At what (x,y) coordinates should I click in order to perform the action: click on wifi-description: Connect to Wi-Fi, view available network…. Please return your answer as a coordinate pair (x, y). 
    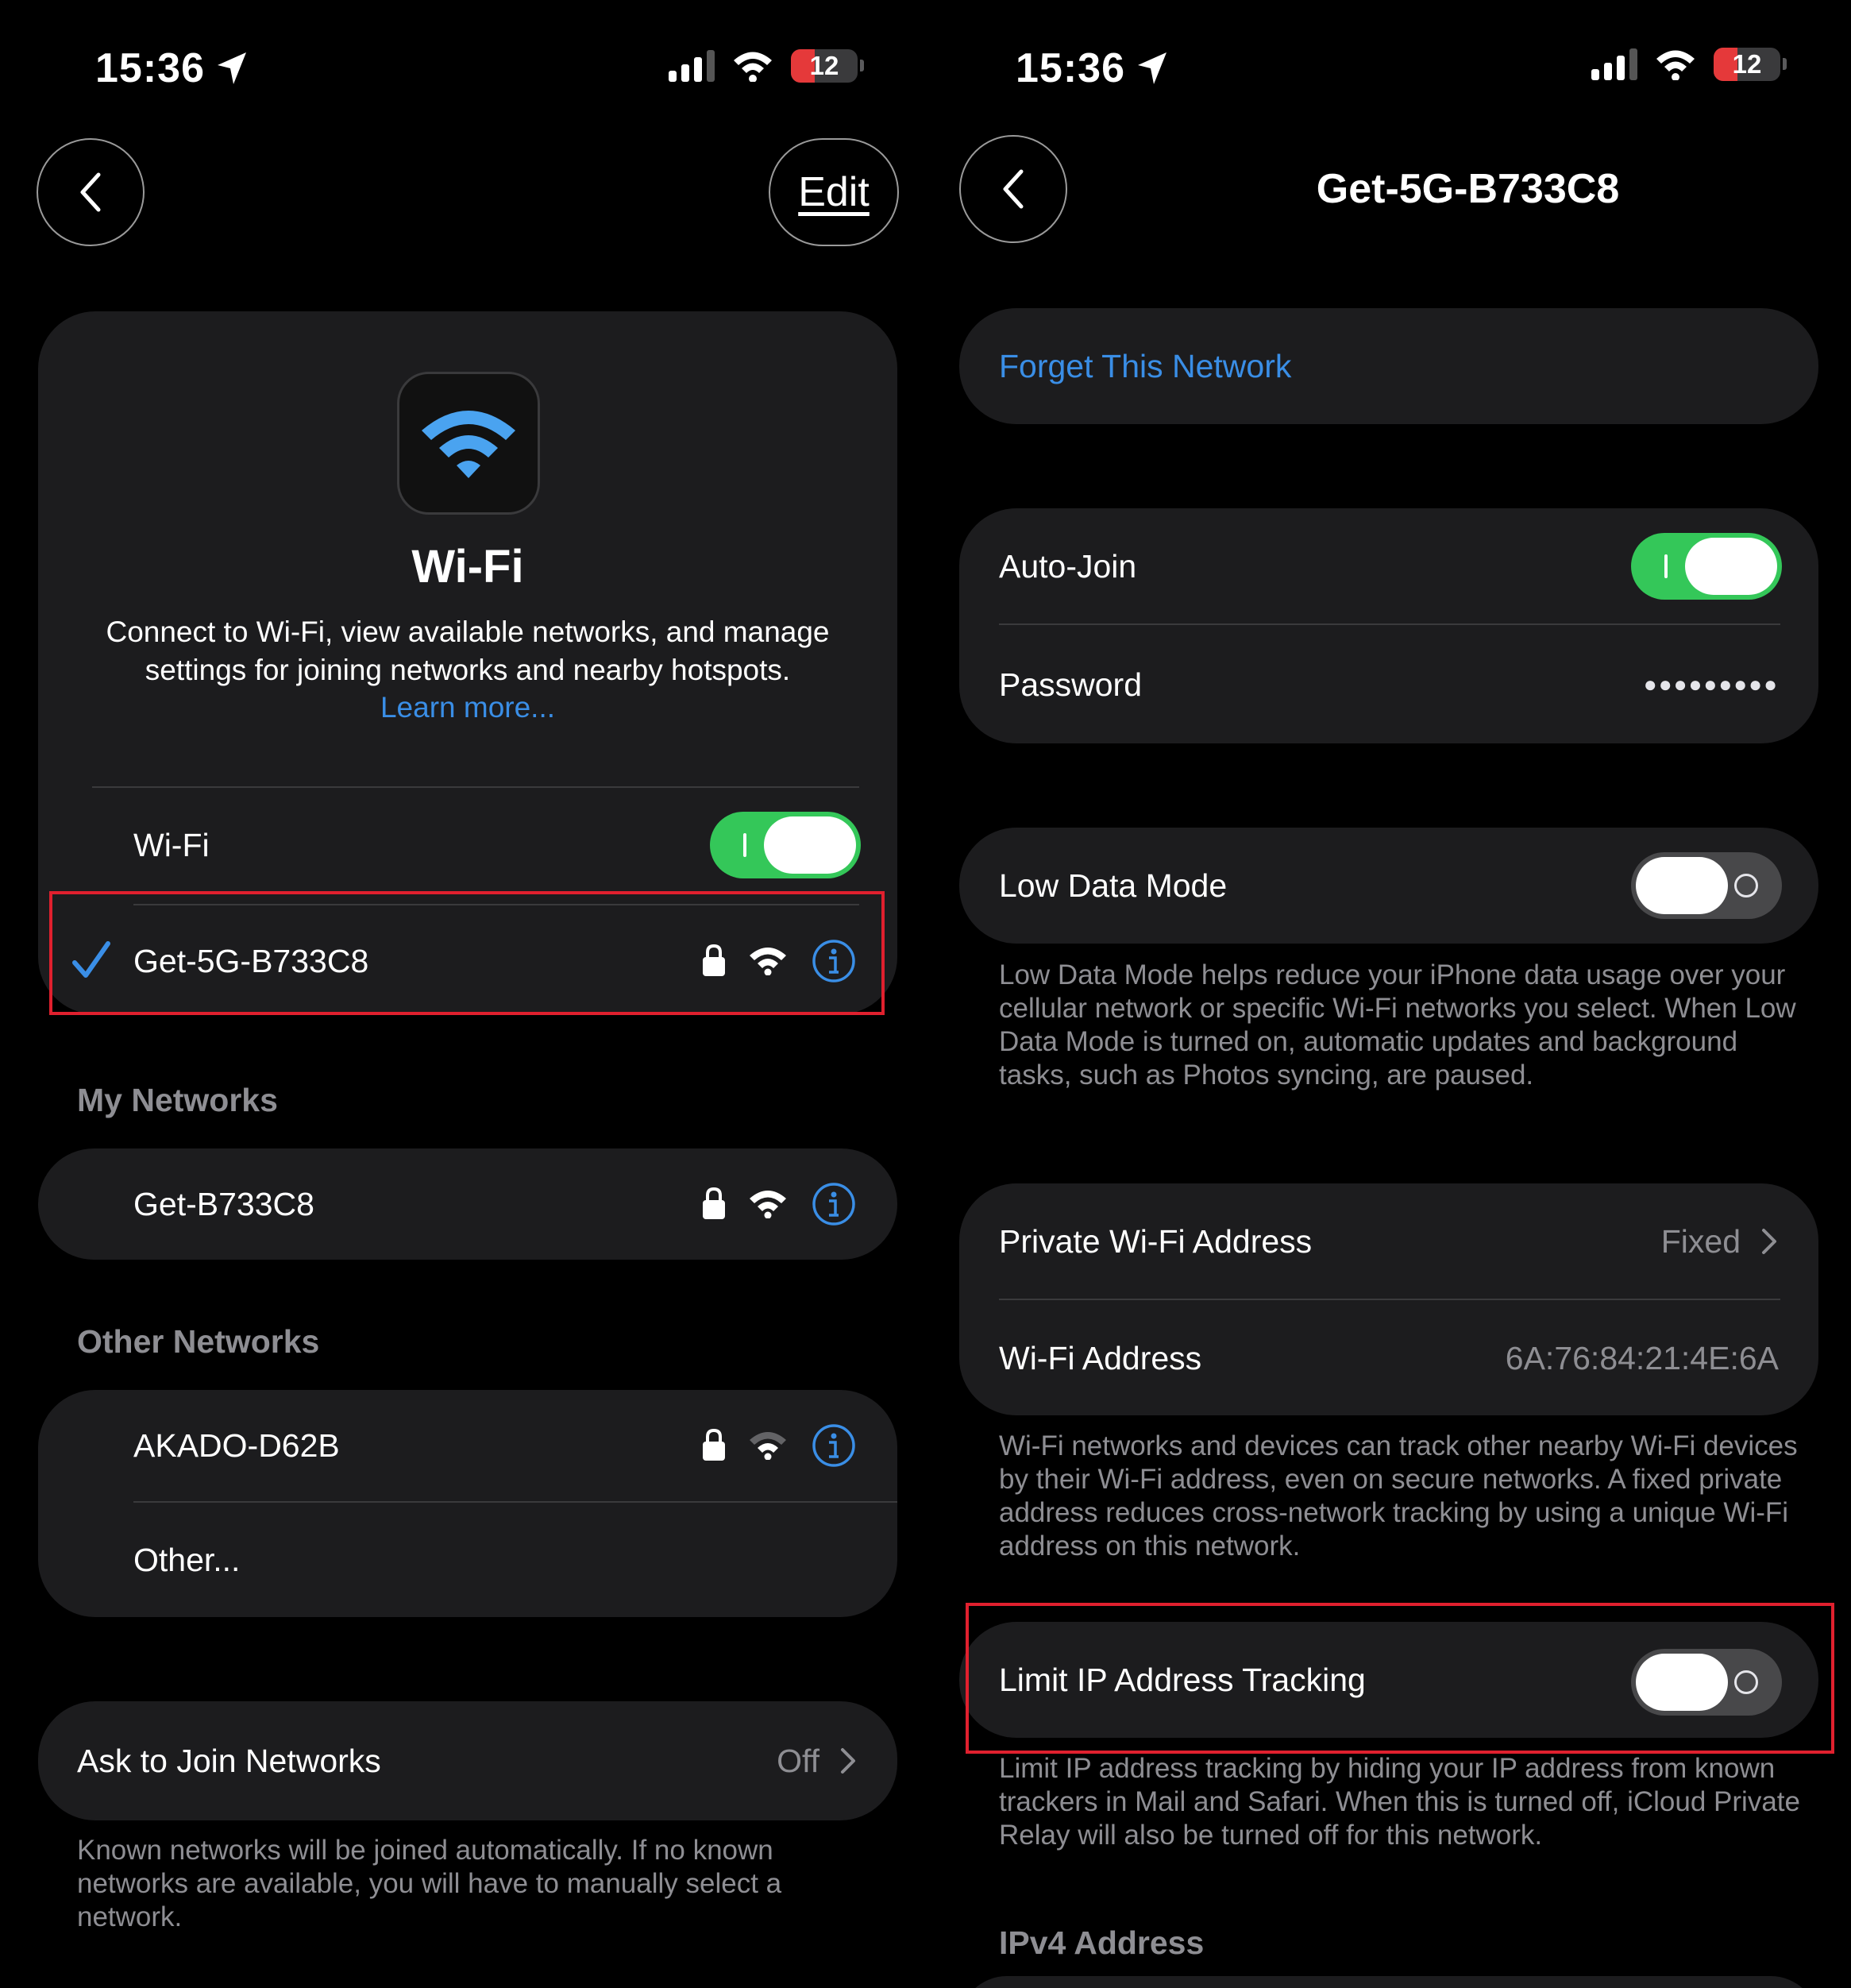
    Looking at the image, I should click on (468, 651).